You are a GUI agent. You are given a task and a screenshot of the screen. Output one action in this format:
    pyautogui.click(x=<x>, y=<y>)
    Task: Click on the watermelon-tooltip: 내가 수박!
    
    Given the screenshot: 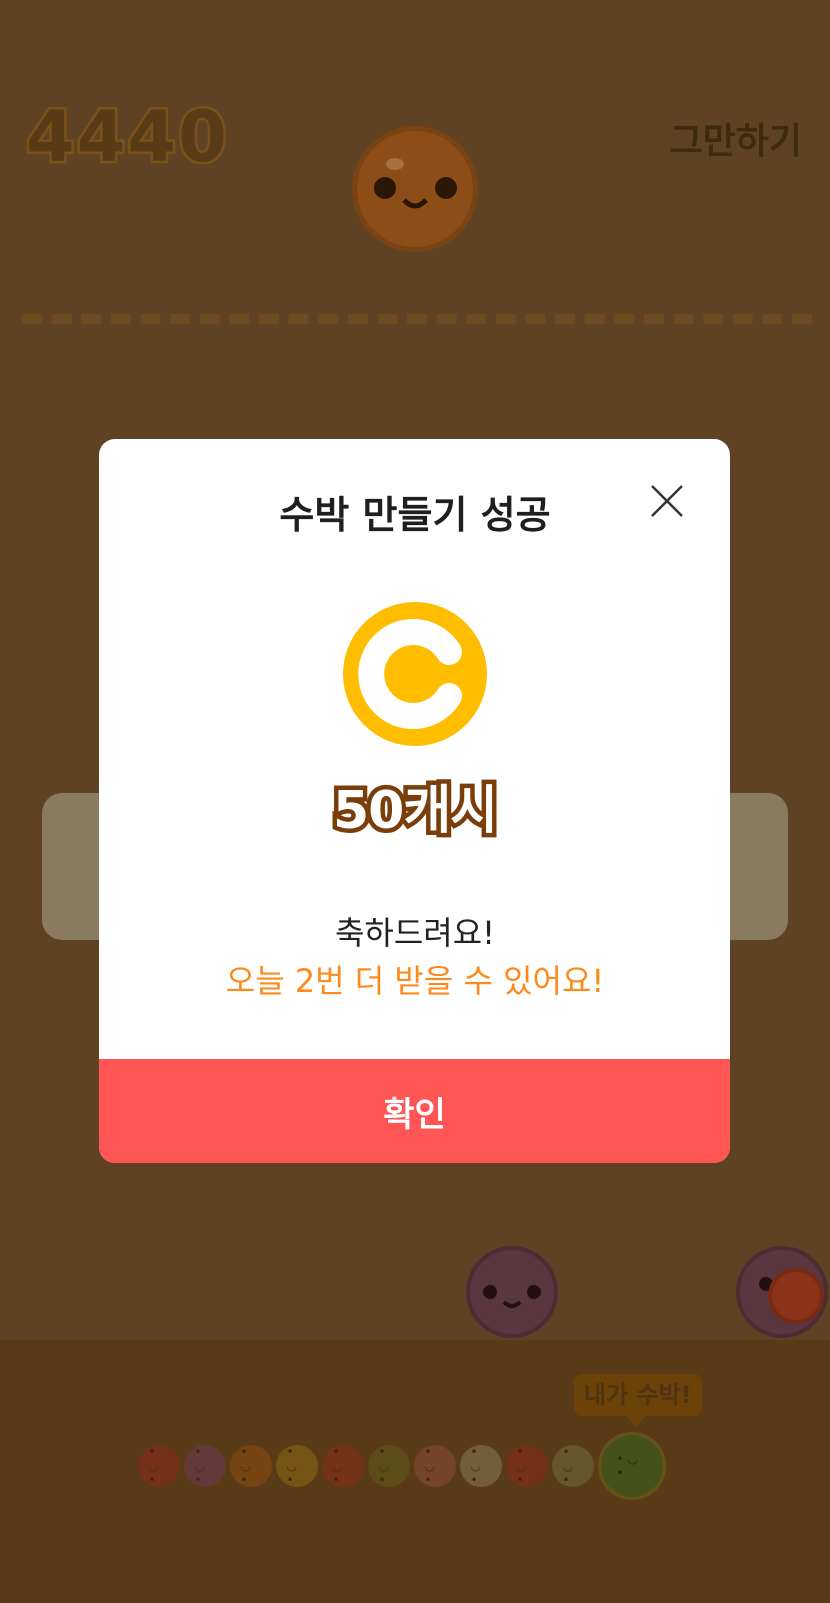 What is the action you would take?
    pyautogui.click(x=638, y=1401)
    